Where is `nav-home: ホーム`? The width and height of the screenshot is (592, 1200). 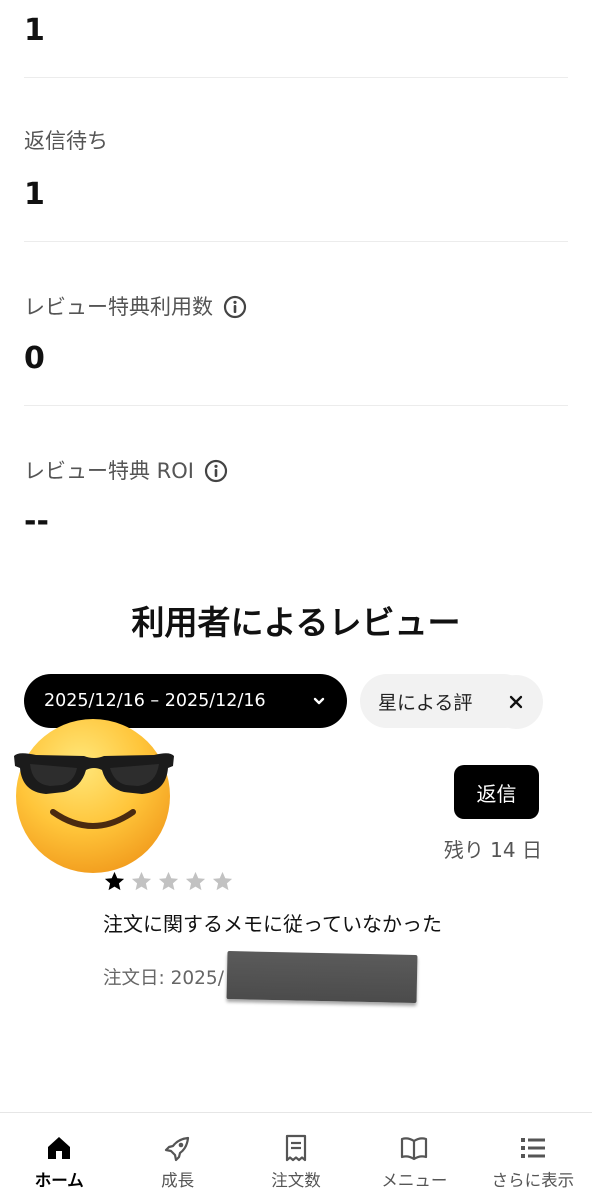
nav-home: ホーム is located at coordinates (59, 1156).